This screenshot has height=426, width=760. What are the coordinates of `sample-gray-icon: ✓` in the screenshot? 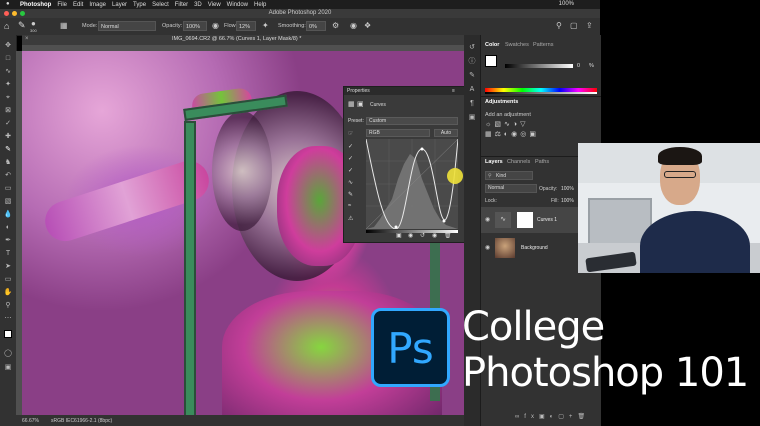 It's located at (350, 158).